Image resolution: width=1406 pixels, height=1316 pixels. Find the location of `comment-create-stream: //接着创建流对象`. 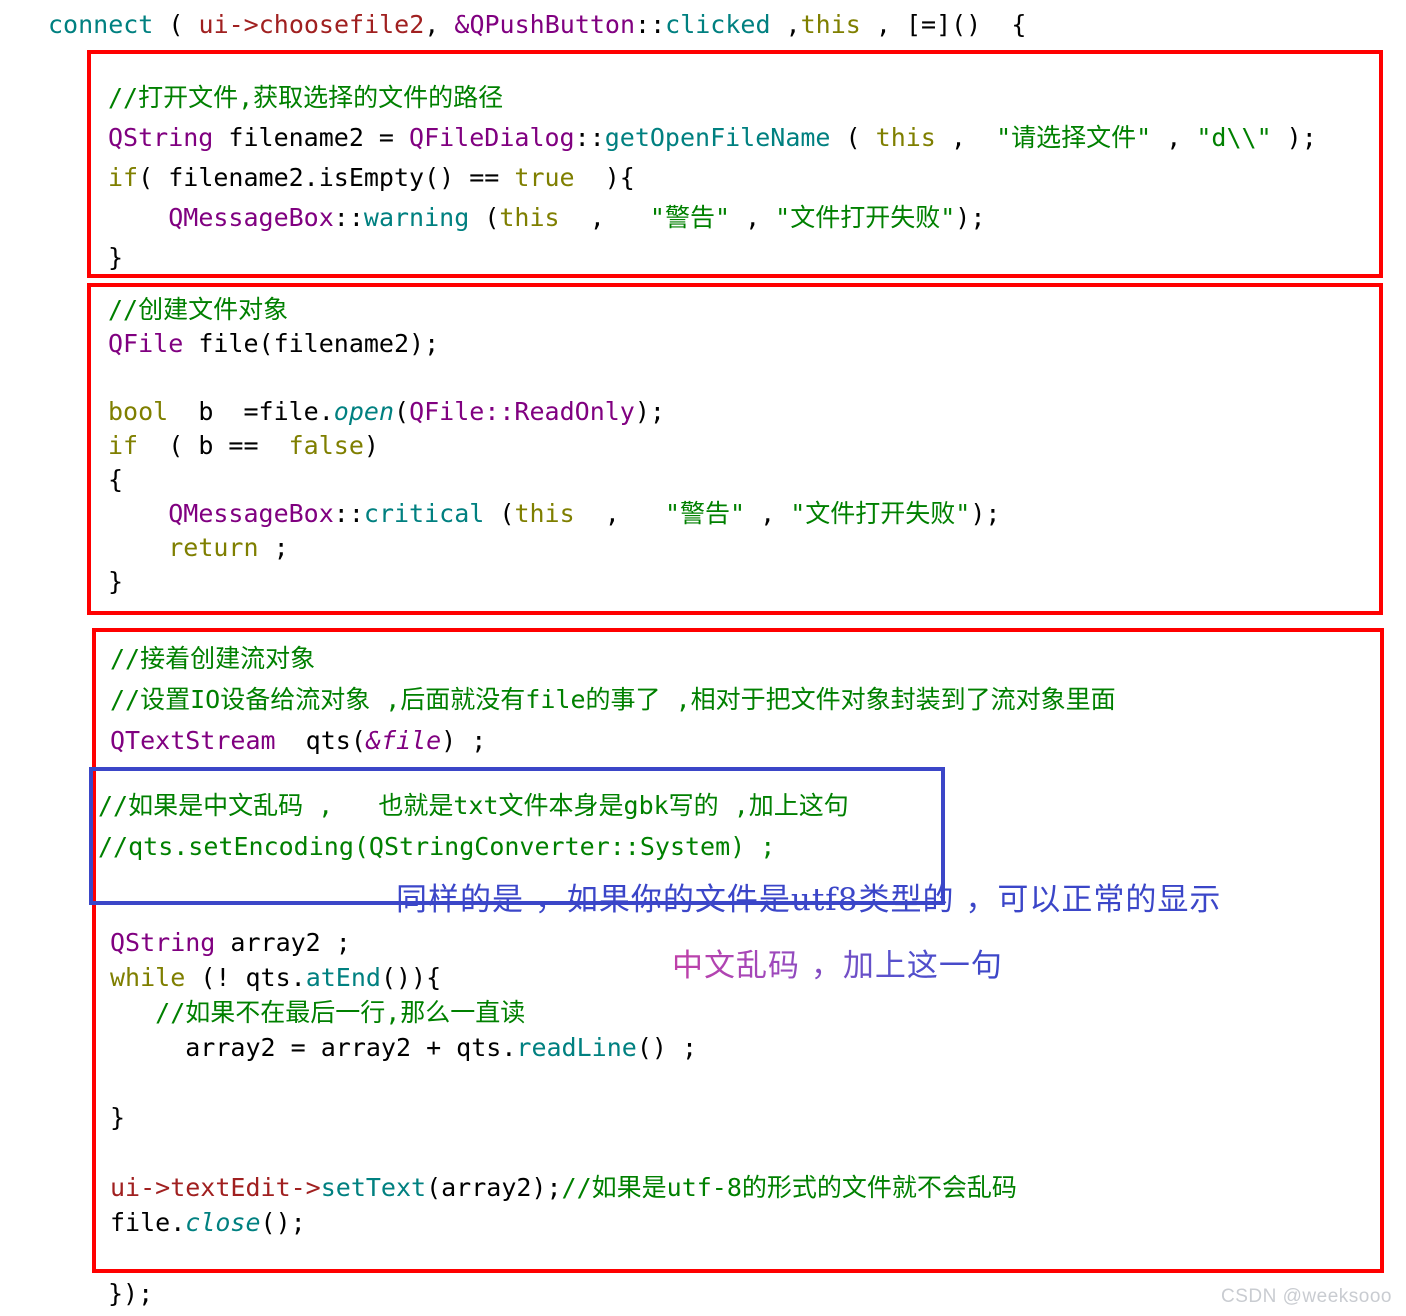

comment-create-stream: //接着创建流对象 is located at coordinates (213, 658).